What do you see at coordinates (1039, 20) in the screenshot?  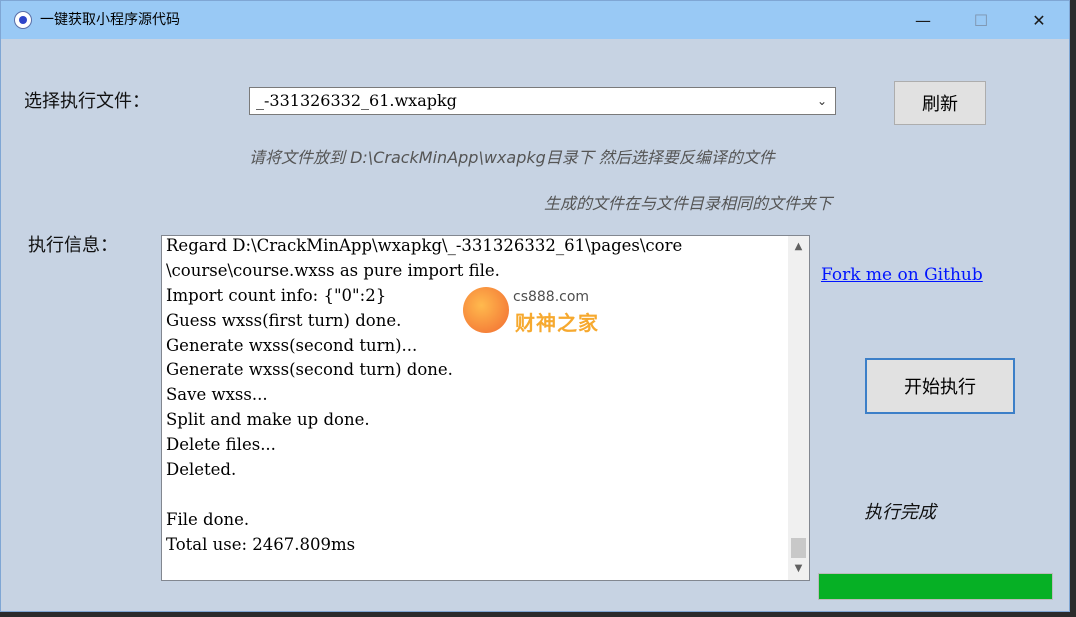 I see `close-button: ✕` at bounding box center [1039, 20].